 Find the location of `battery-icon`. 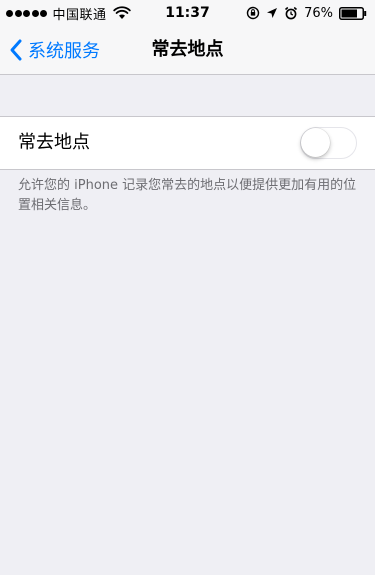

battery-icon is located at coordinates (353, 13).